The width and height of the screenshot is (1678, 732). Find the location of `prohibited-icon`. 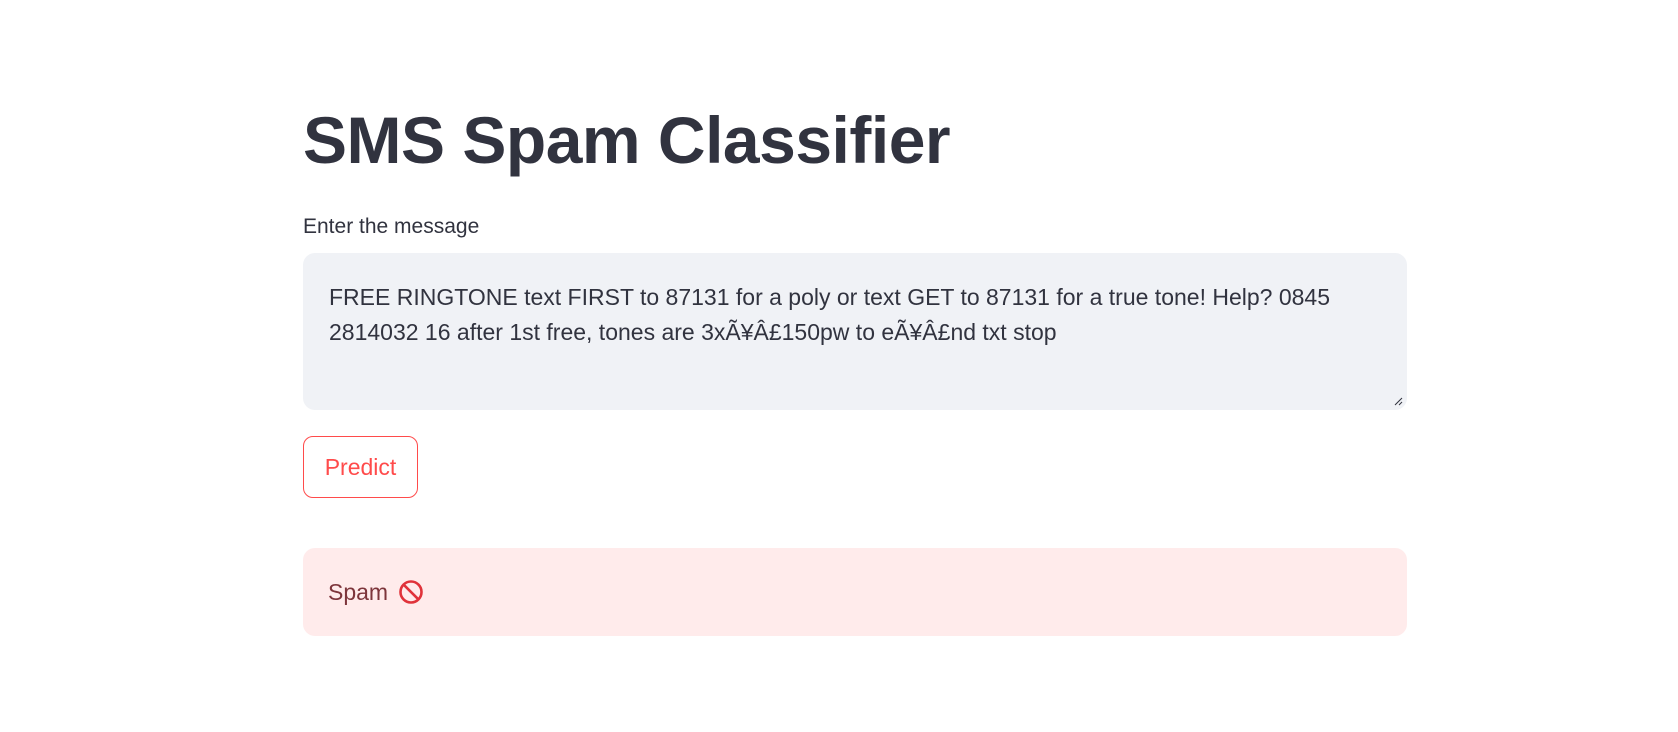

prohibited-icon is located at coordinates (411, 592).